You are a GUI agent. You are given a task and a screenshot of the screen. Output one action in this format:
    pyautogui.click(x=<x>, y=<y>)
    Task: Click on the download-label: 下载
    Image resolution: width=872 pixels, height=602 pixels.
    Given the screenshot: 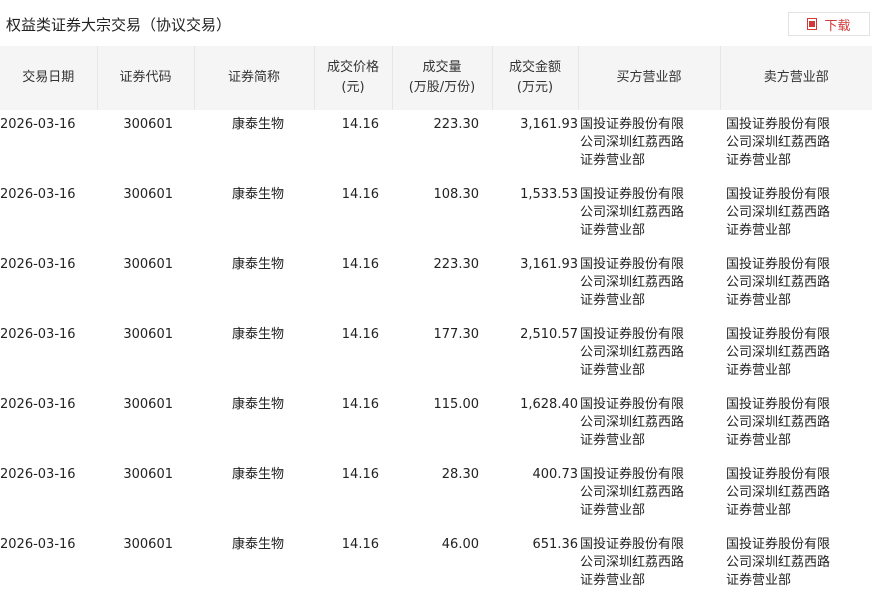 What is the action you would take?
    pyautogui.click(x=837, y=26)
    